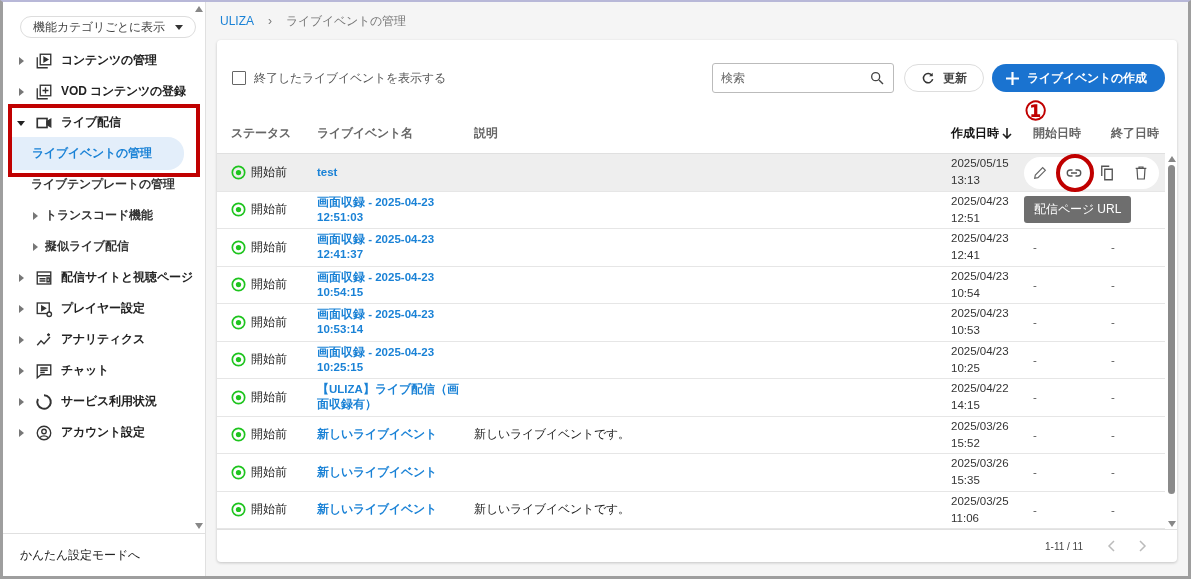 Image resolution: width=1191 pixels, height=579 pixels. Describe the element at coordinates (237, 21) in the screenshot. I see `breadcrumb-link: ULIZA` at that location.